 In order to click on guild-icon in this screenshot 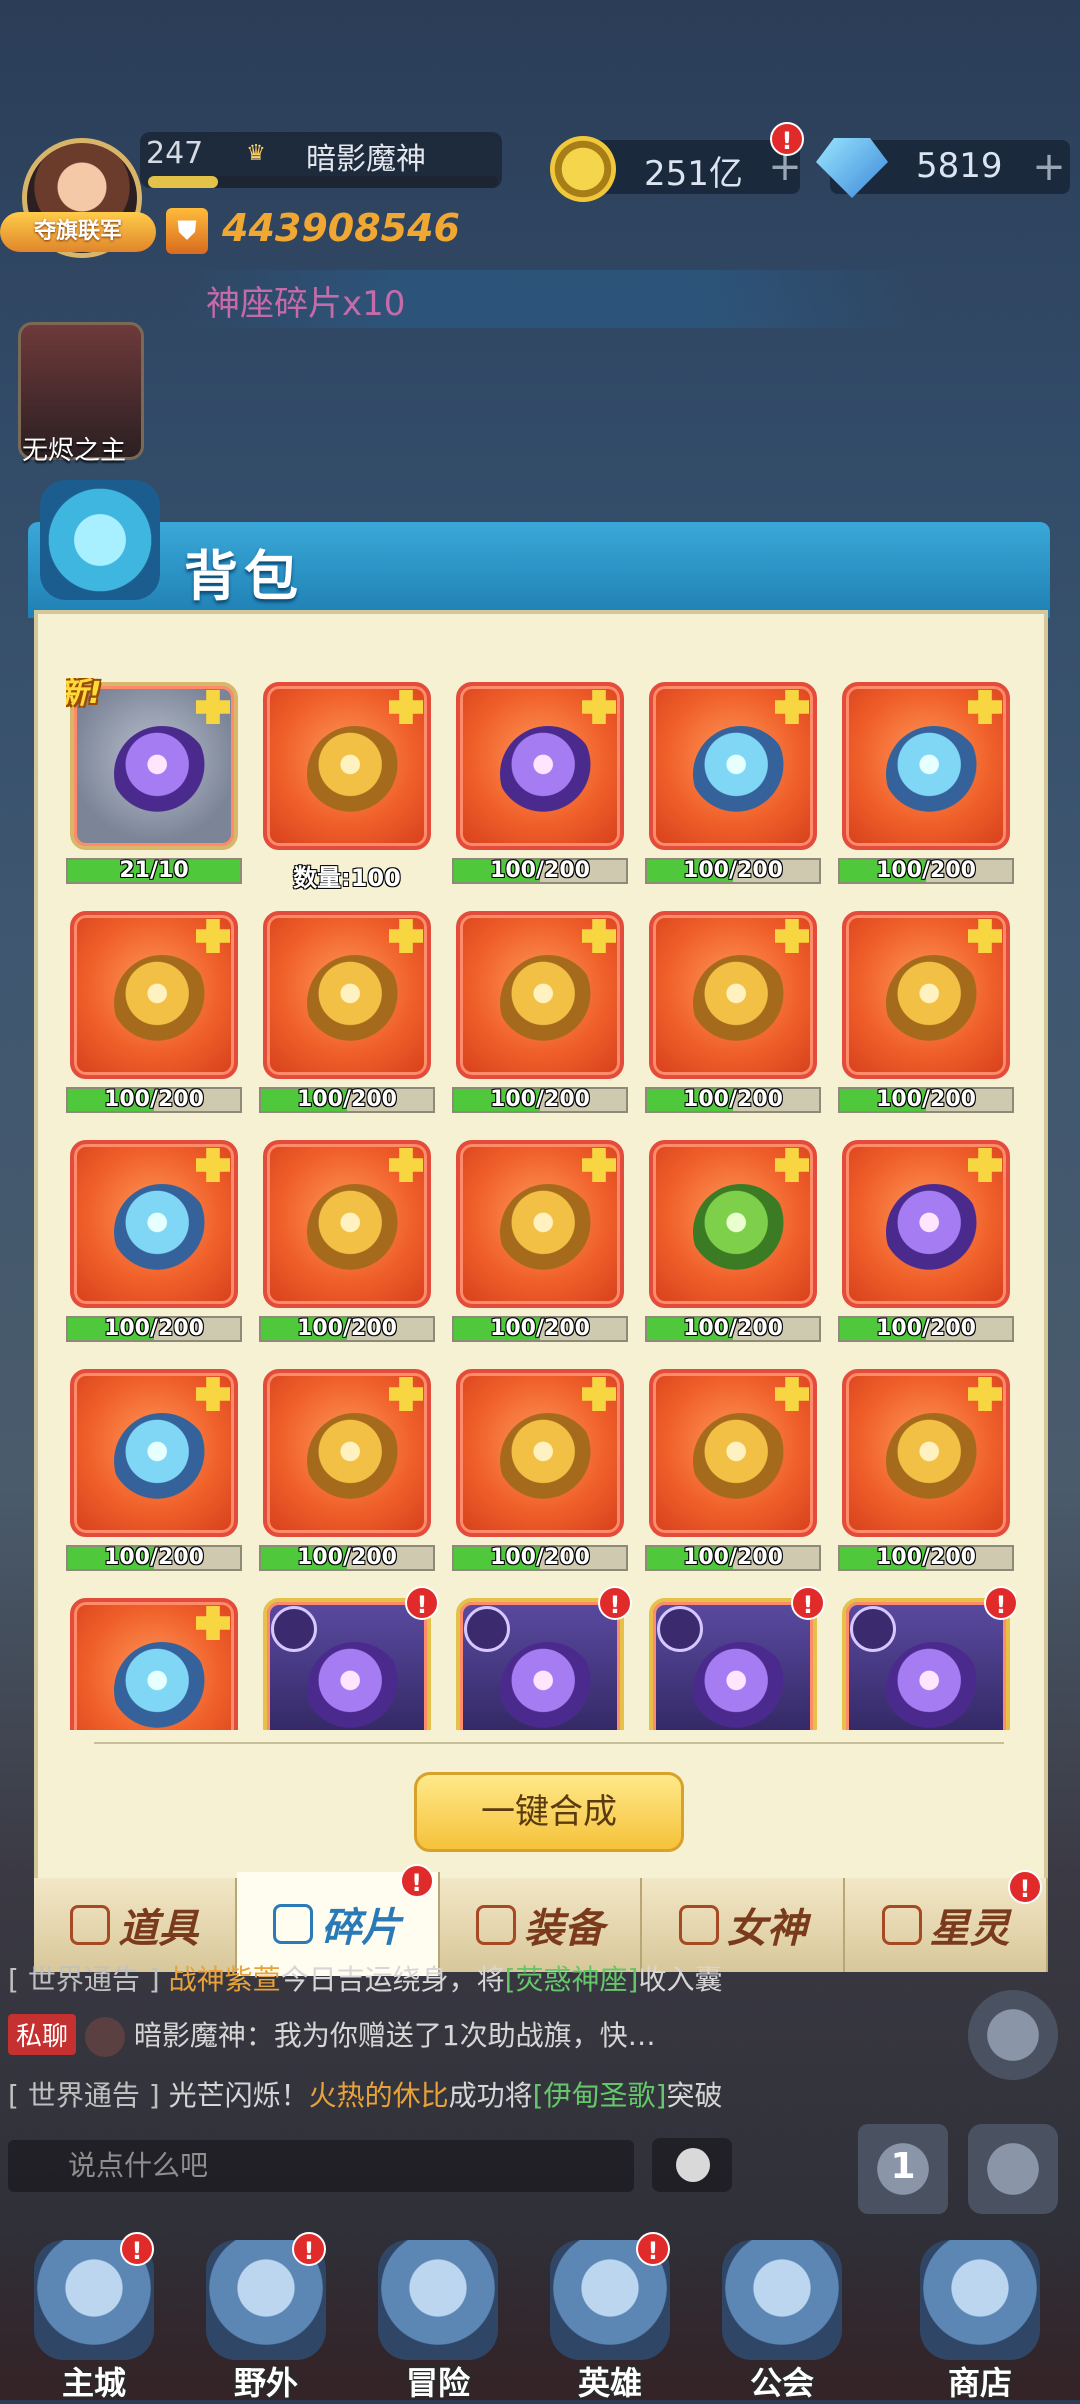, I will do `click(782, 2300)`.